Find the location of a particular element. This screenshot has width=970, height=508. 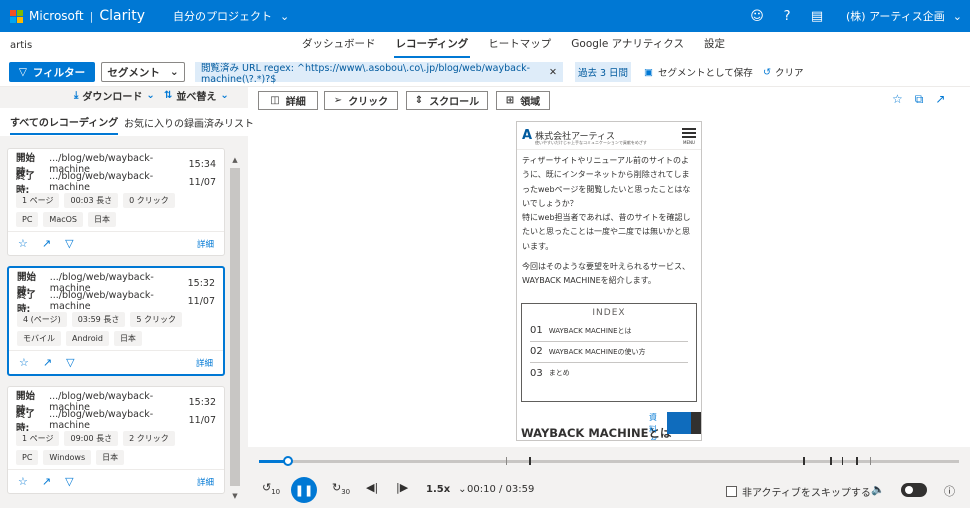

sort-icon: ⇅ is located at coordinates (168, 95).